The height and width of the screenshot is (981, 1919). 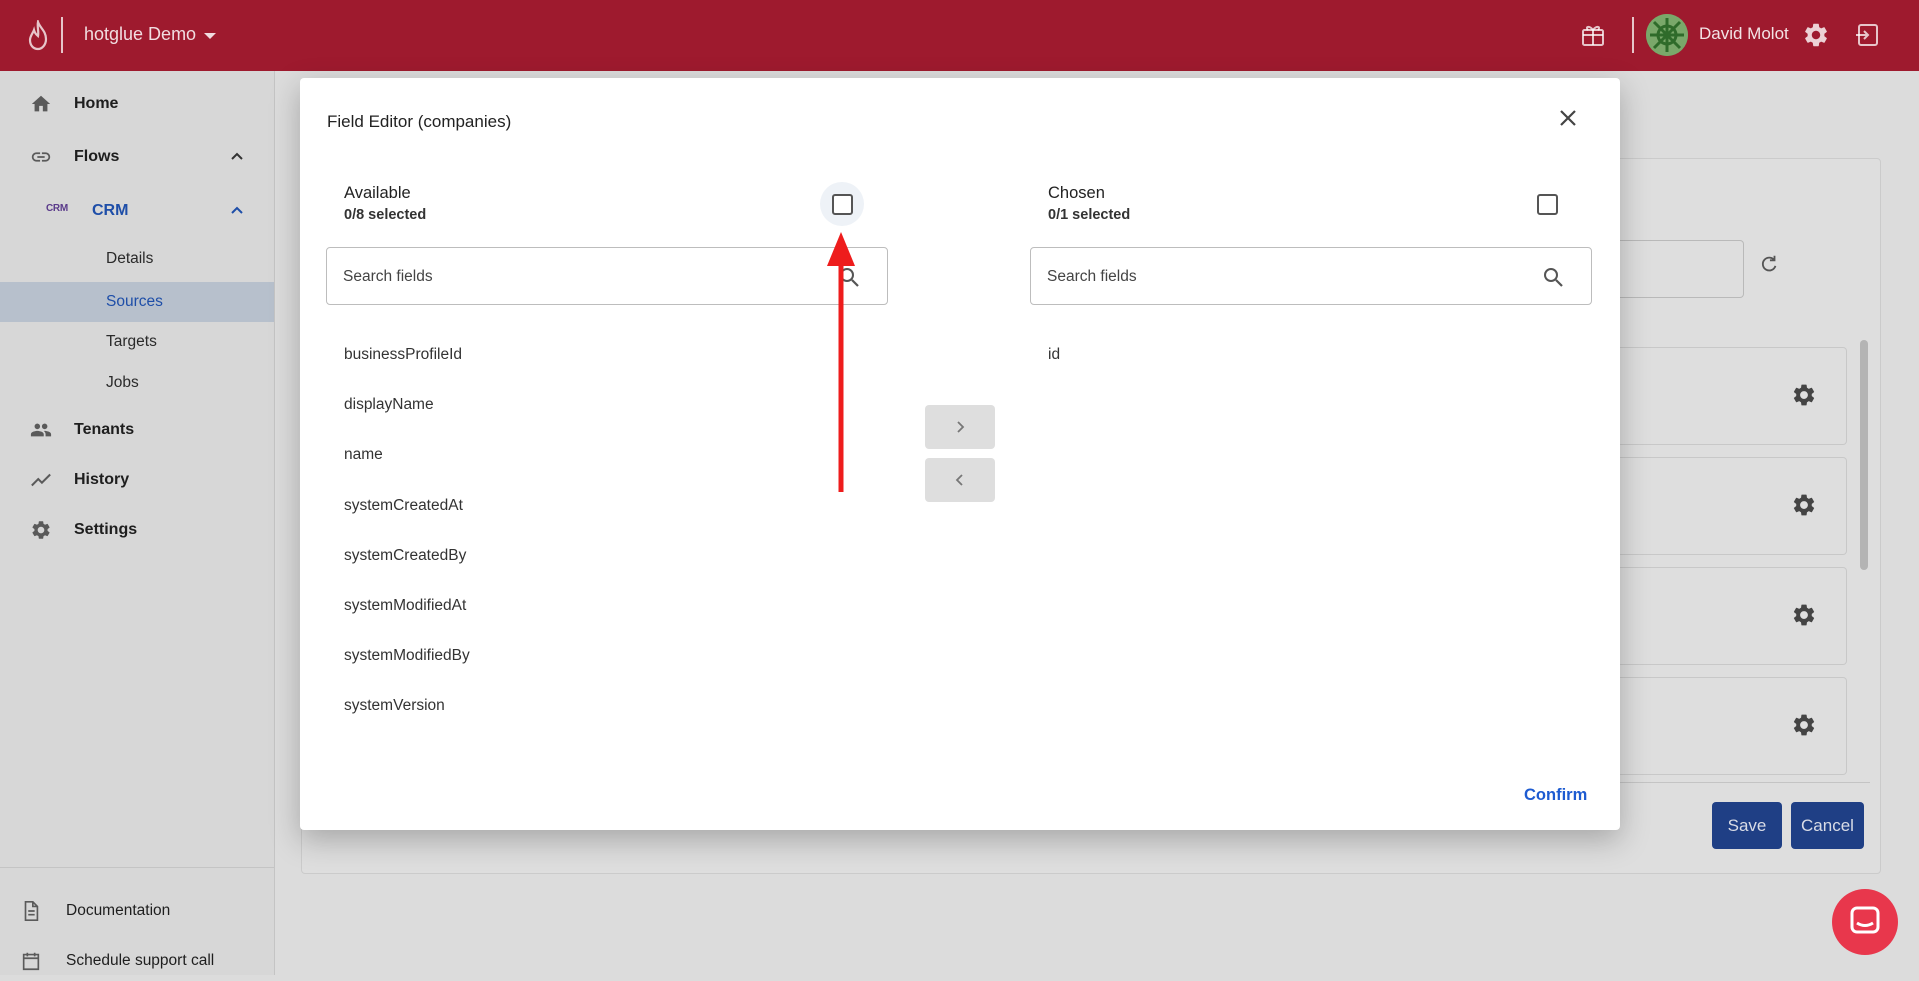 I want to click on sidebar-item-schedule-support: Schedule support call, so click(x=137, y=961).